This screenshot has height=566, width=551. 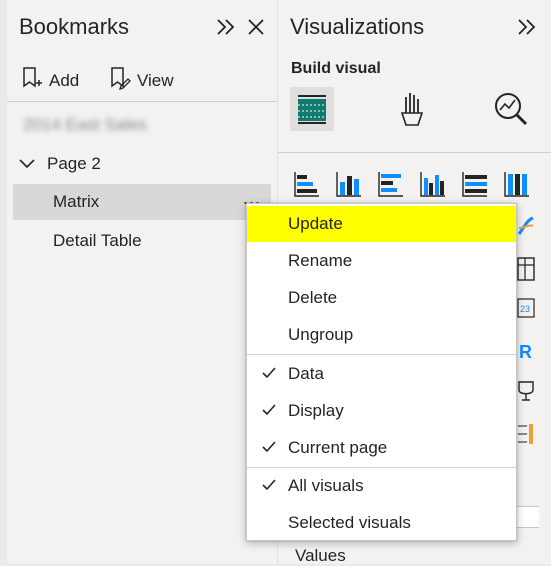 I want to click on bookmark-label-blurred: 2014 East Sales, so click(x=85, y=124).